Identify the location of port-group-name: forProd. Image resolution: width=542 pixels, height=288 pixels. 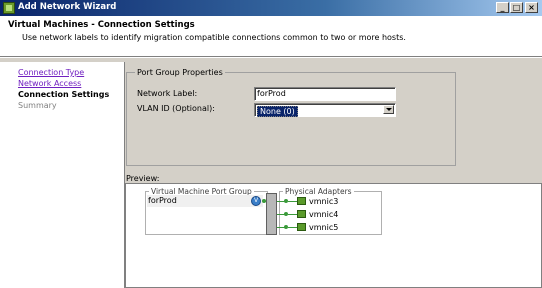
(162, 200).